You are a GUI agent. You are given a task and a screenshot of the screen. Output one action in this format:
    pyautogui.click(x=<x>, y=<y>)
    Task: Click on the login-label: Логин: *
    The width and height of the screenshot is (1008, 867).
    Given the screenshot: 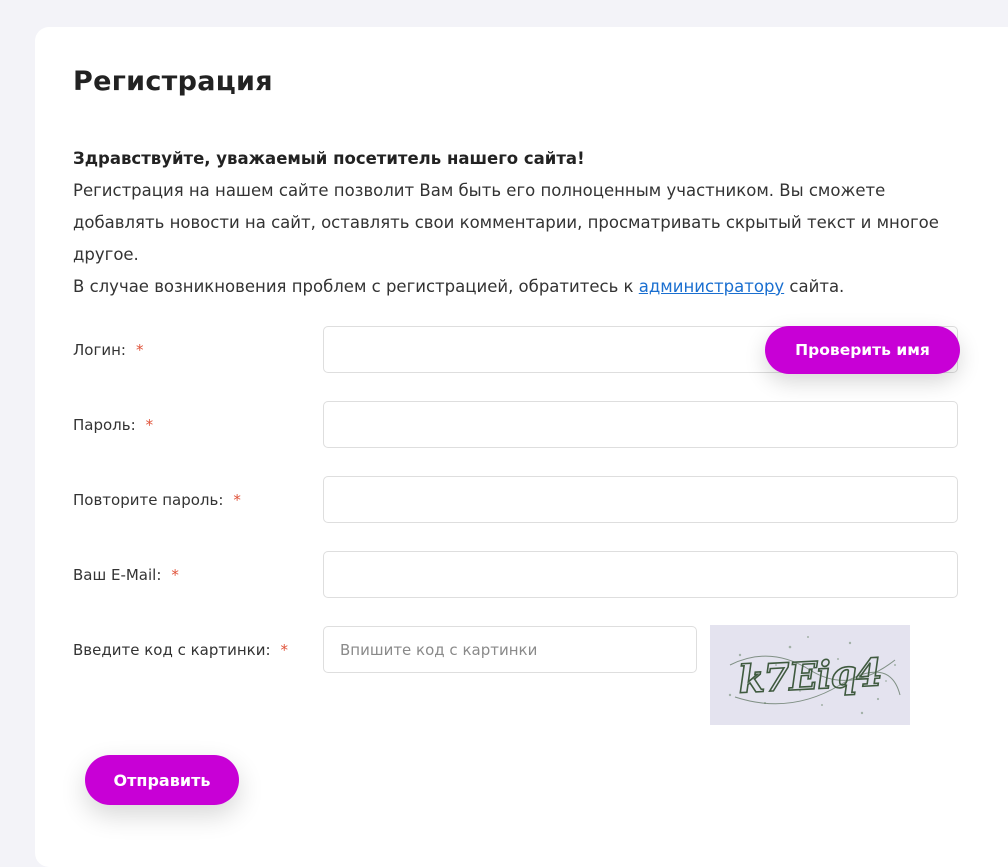 What is the action you would take?
    pyautogui.click(x=108, y=350)
    